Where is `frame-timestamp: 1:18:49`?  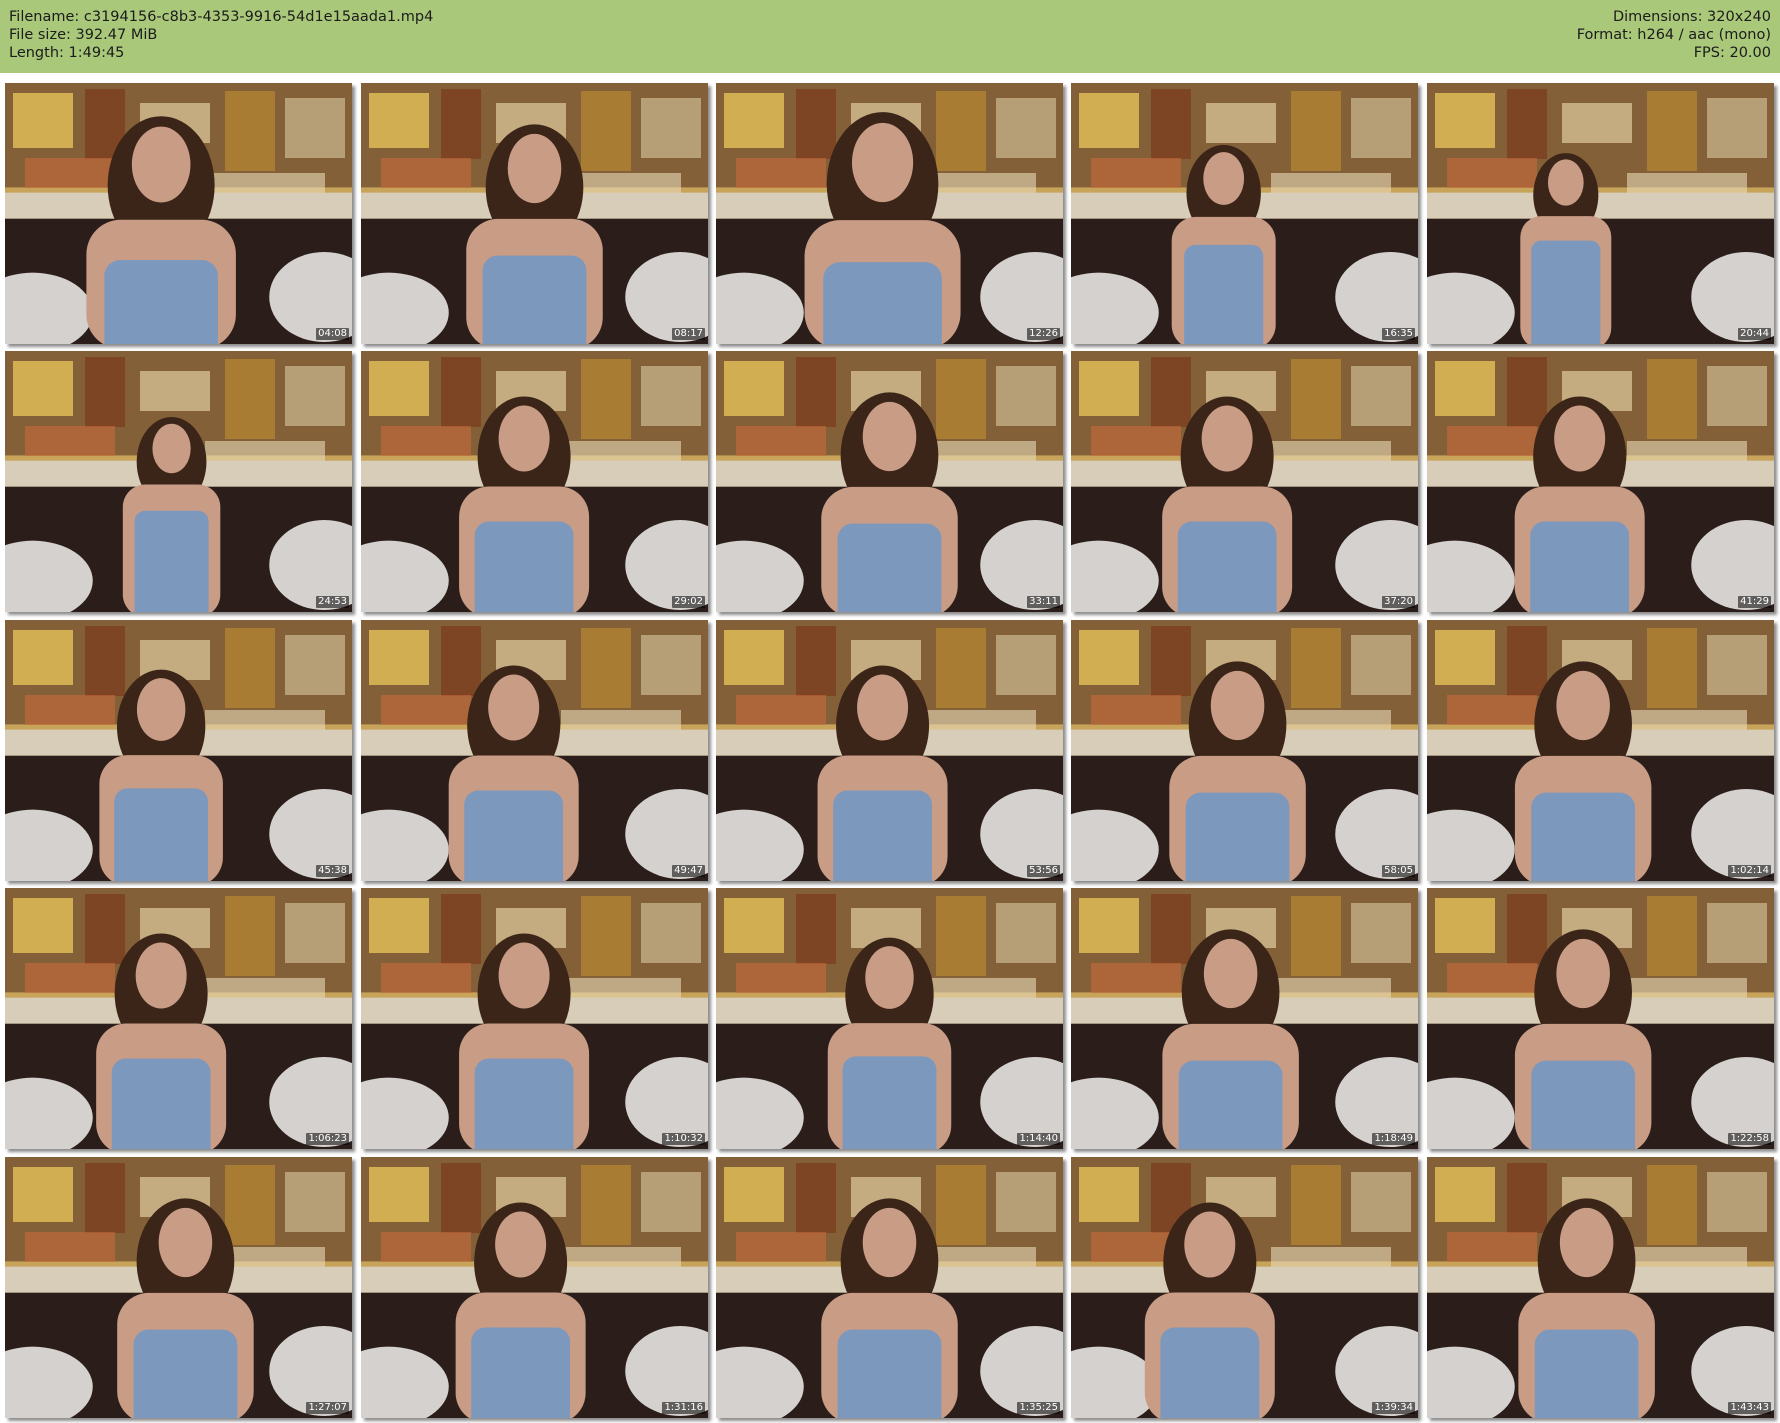
frame-timestamp: 1:18:49 is located at coordinates (1393, 1139).